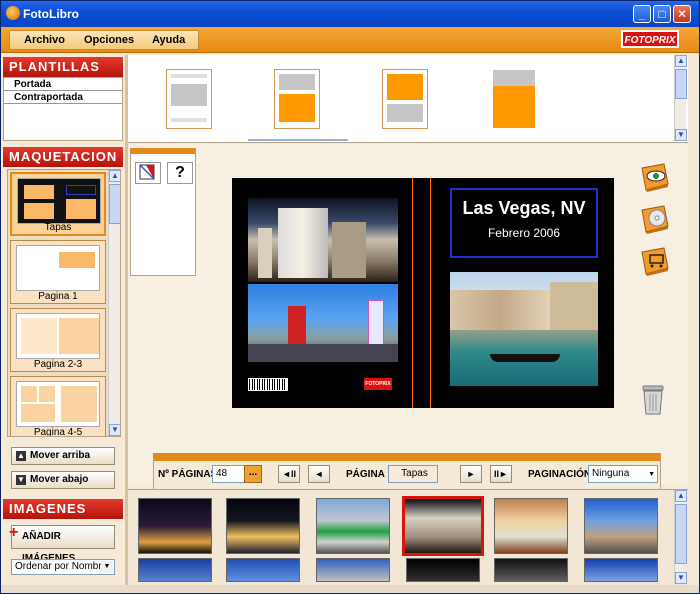 This screenshot has width=700, height=594. What do you see at coordinates (413, 474) in the screenshot?
I see `current-page-field: Tapas` at bounding box center [413, 474].